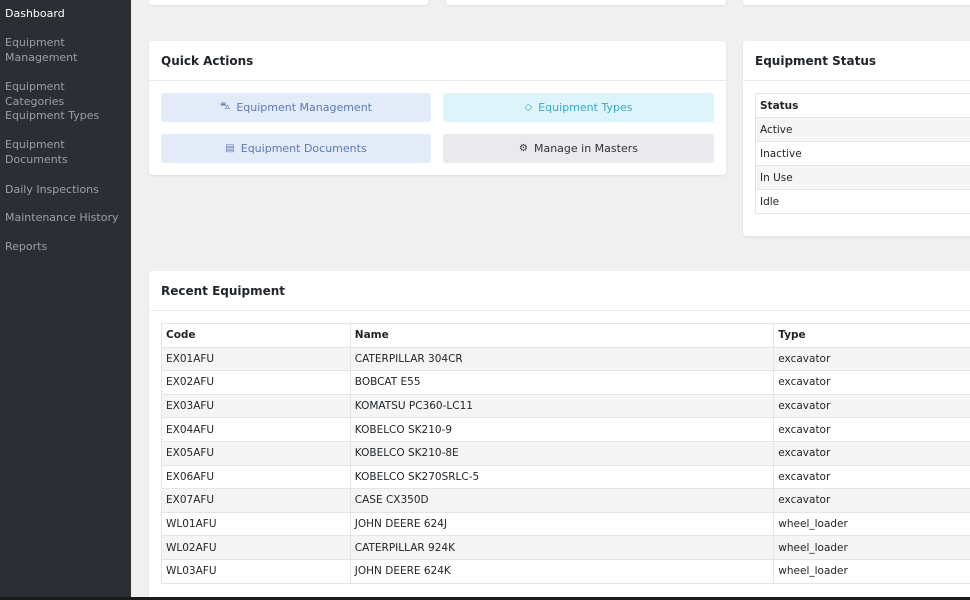 This screenshot has height=600, width=970. What do you see at coordinates (26, 246) in the screenshot?
I see `sidebar-item-reports: Reports` at bounding box center [26, 246].